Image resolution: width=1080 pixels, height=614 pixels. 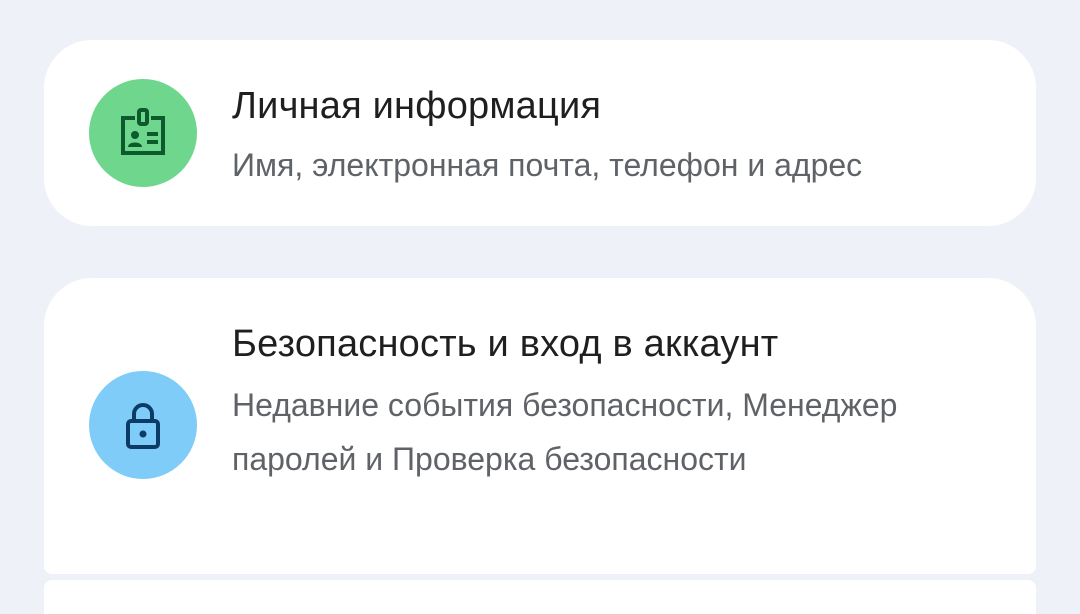 I want to click on lock-icon, so click(x=143, y=426).